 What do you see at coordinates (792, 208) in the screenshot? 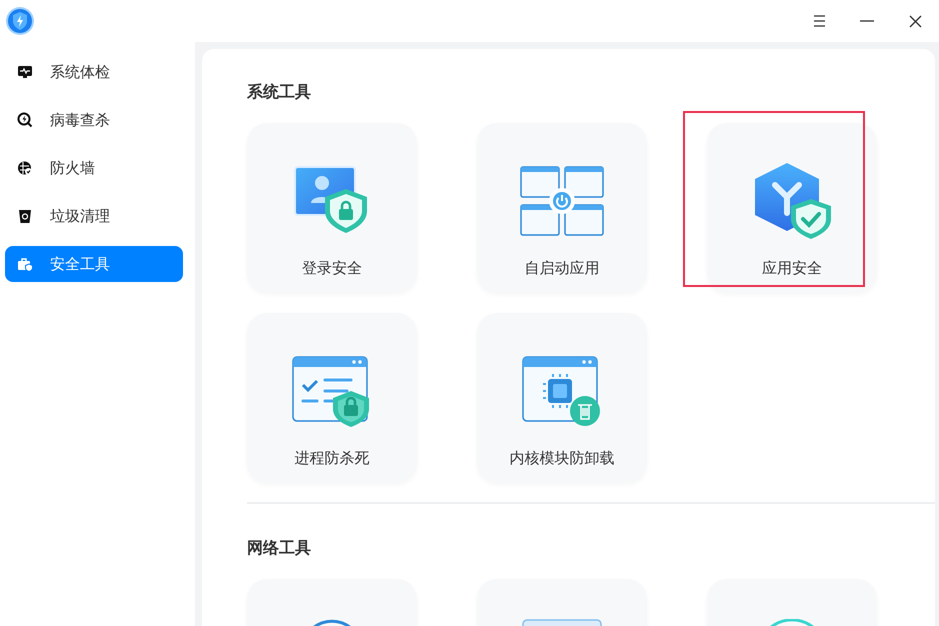
I see `tool-card: 应用安全` at bounding box center [792, 208].